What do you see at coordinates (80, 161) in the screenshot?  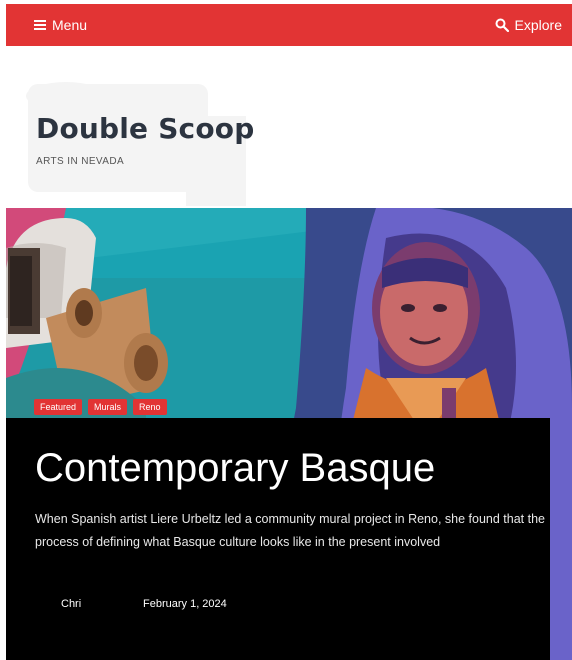 I see `site-tagline: ARTS IN NEVADA` at bounding box center [80, 161].